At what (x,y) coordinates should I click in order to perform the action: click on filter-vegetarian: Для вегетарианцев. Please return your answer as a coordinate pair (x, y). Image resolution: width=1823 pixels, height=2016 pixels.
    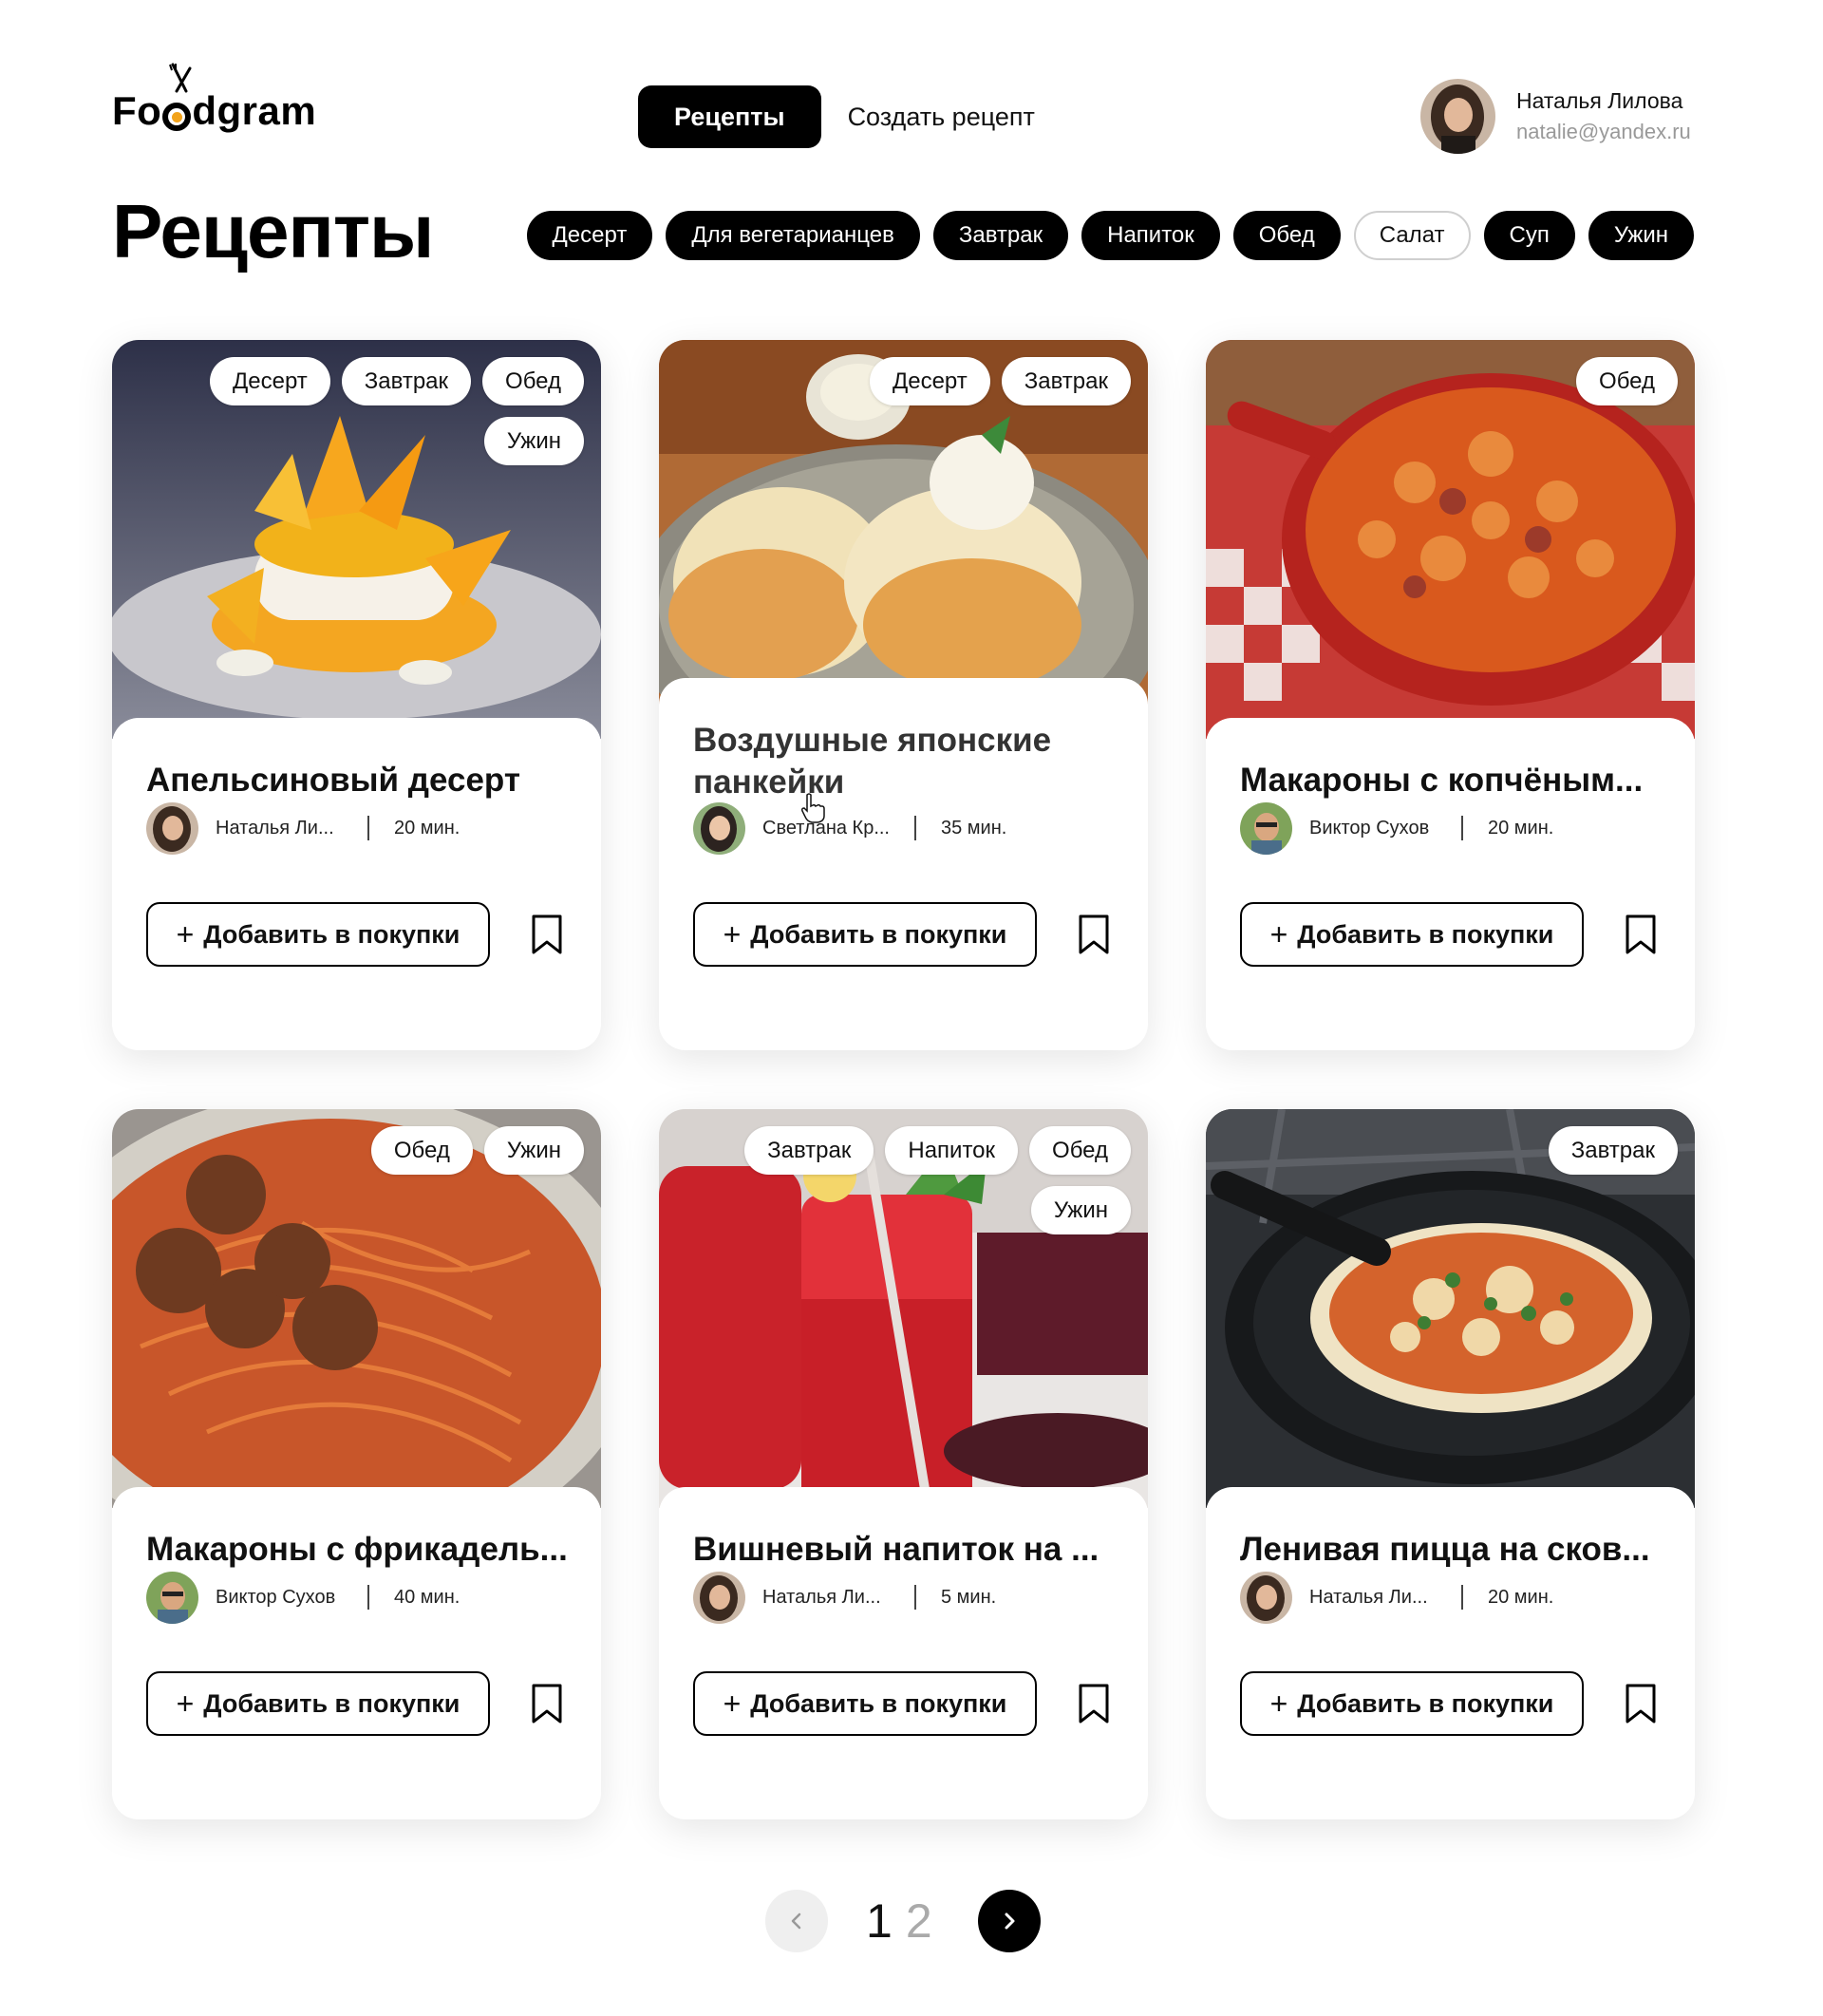
    Looking at the image, I should click on (793, 235).